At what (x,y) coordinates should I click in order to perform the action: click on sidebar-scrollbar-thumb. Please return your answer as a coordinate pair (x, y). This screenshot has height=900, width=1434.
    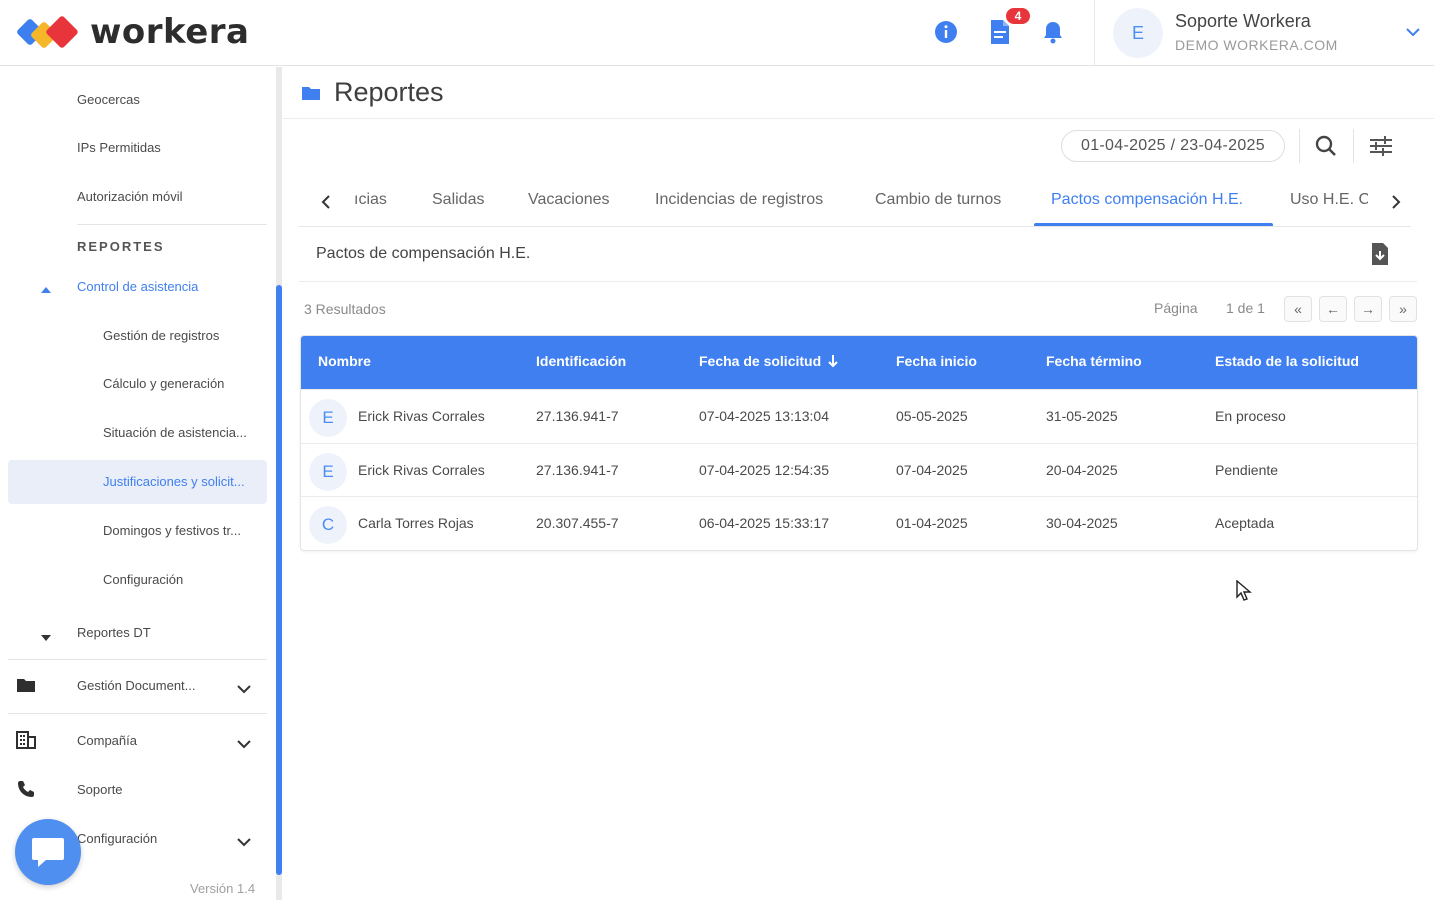
    Looking at the image, I should click on (279, 580).